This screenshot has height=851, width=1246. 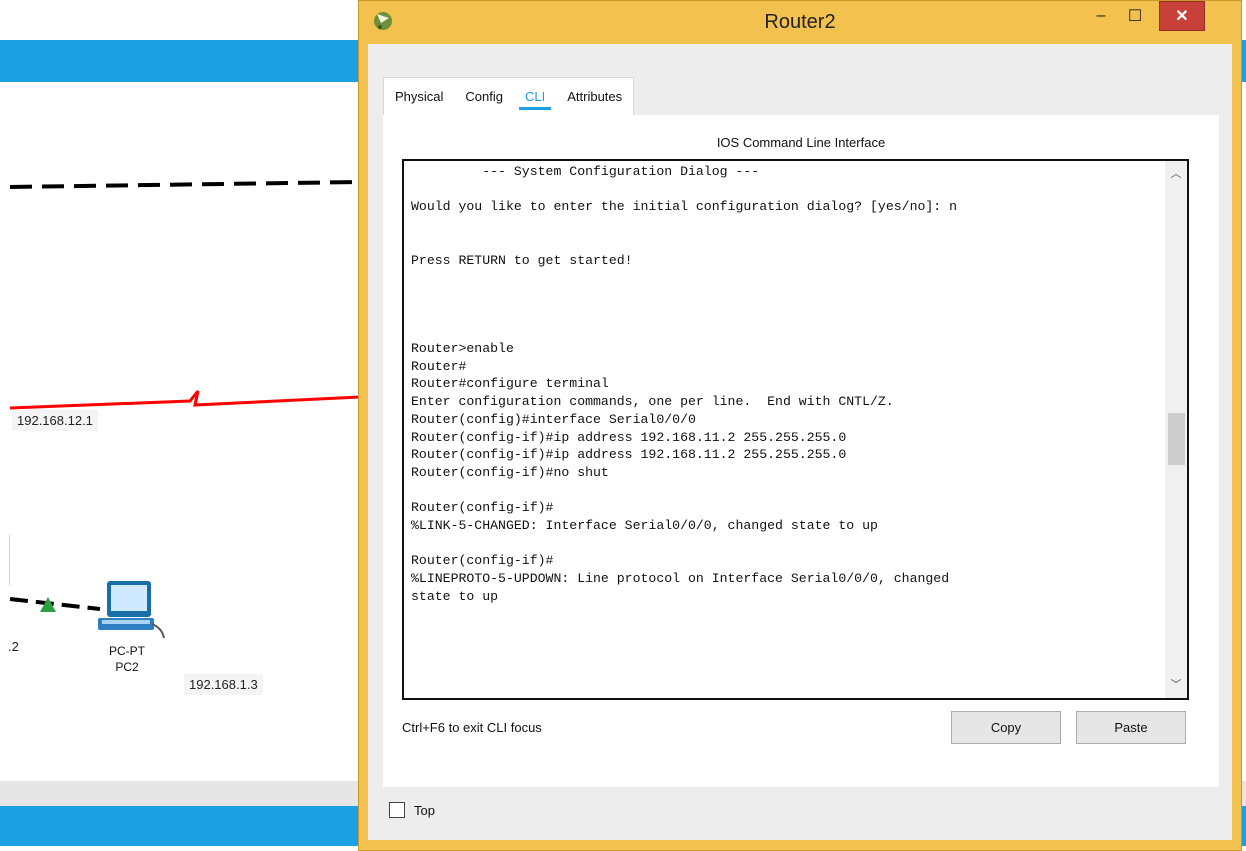 What do you see at coordinates (412, 810) in the screenshot?
I see `top-option: Top` at bounding box center [412, 810].